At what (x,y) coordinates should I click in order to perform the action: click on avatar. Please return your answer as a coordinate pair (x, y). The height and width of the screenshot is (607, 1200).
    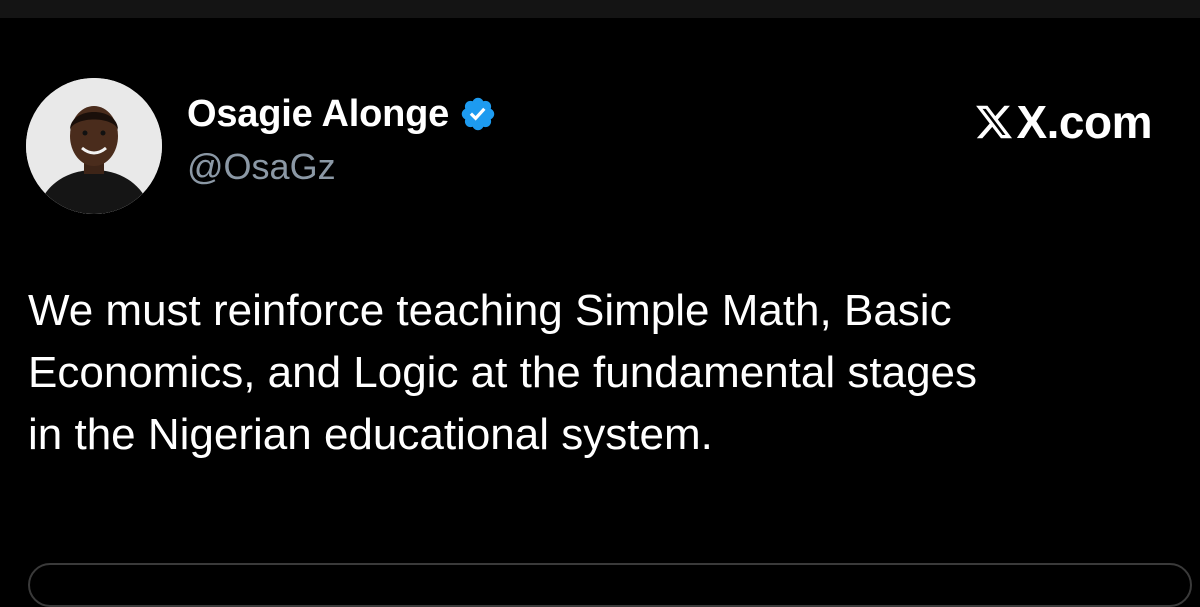
    Looking at the image, I should click on (94, 146).